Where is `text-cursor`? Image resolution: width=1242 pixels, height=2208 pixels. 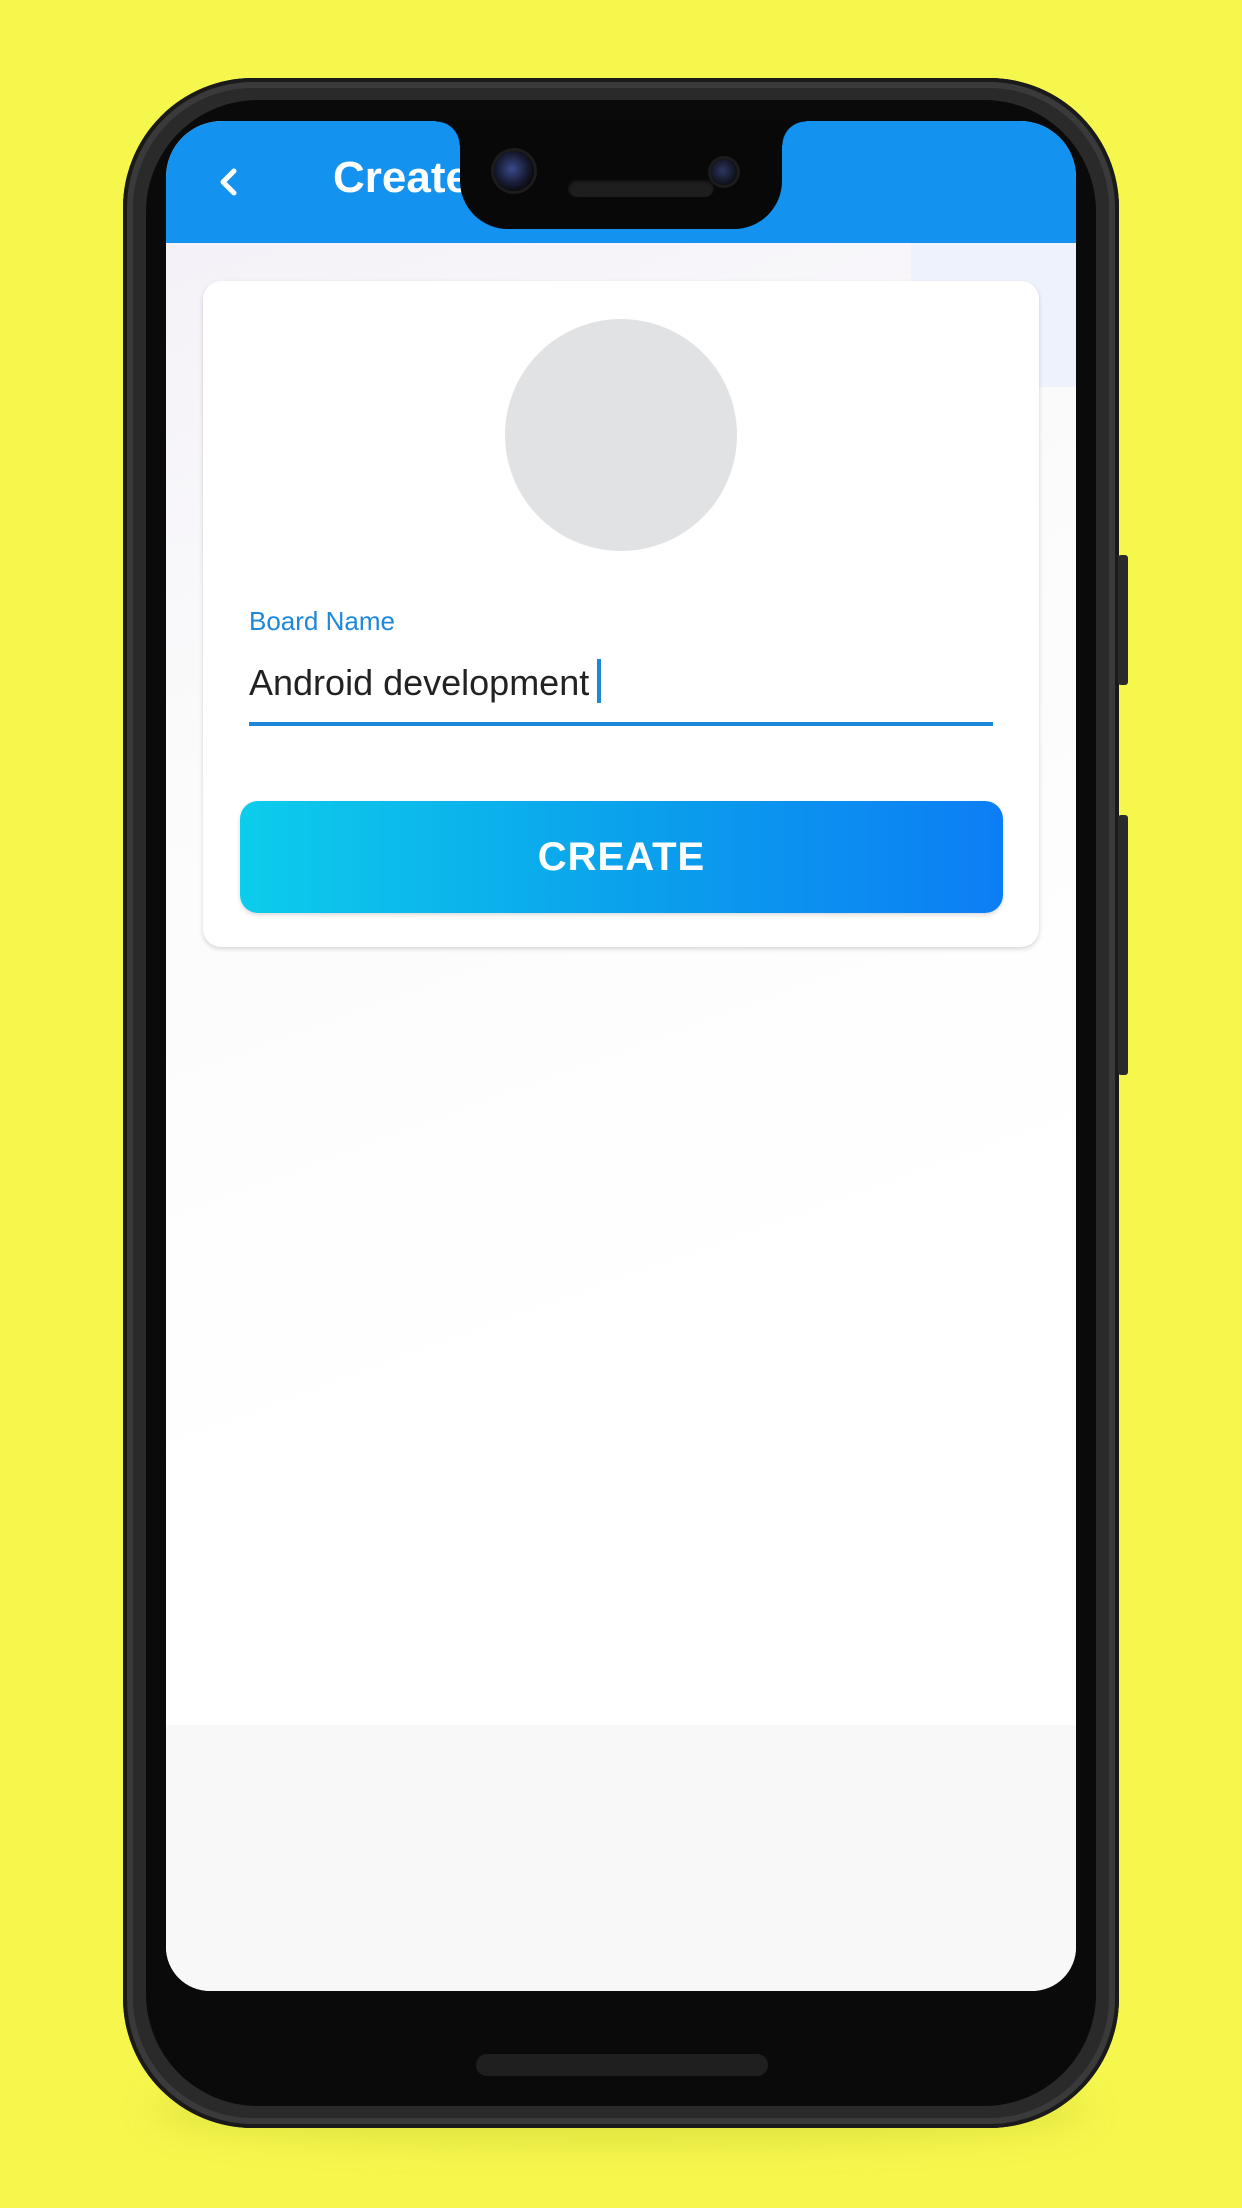
text-cursor is located at coordinates (599, 681).